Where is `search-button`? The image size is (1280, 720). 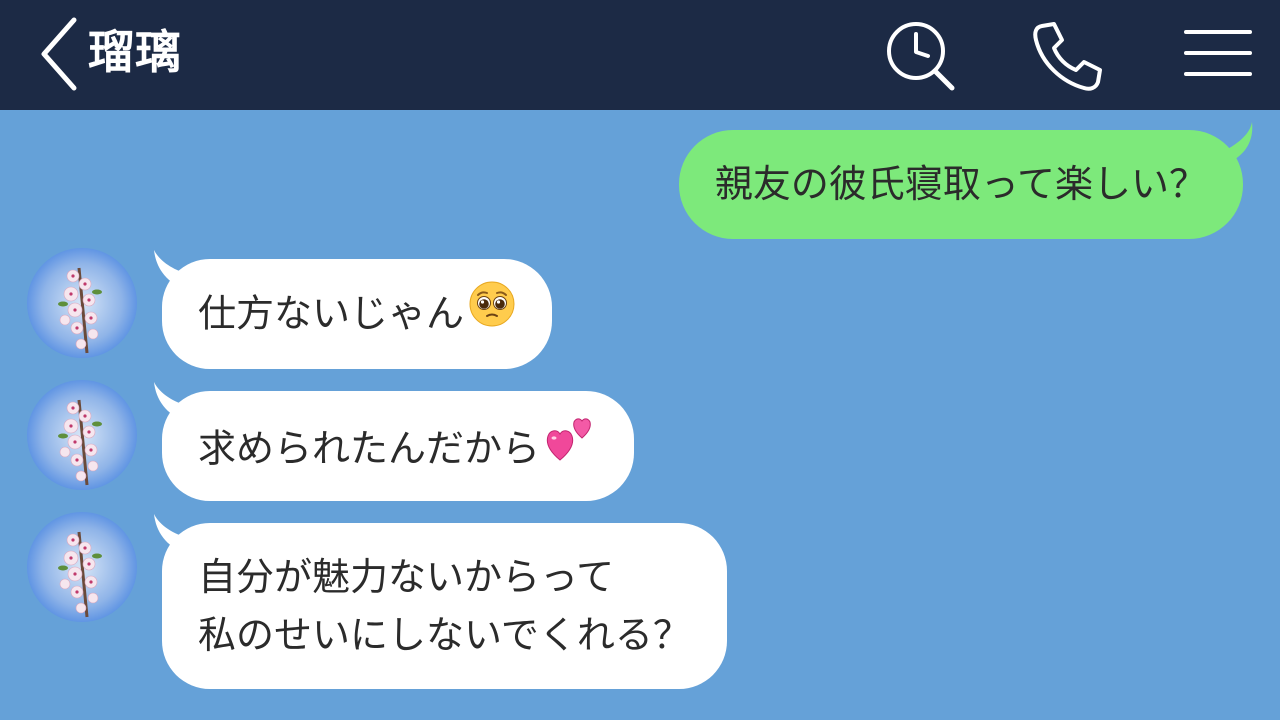 search-button is located at coordinates (920, 56).